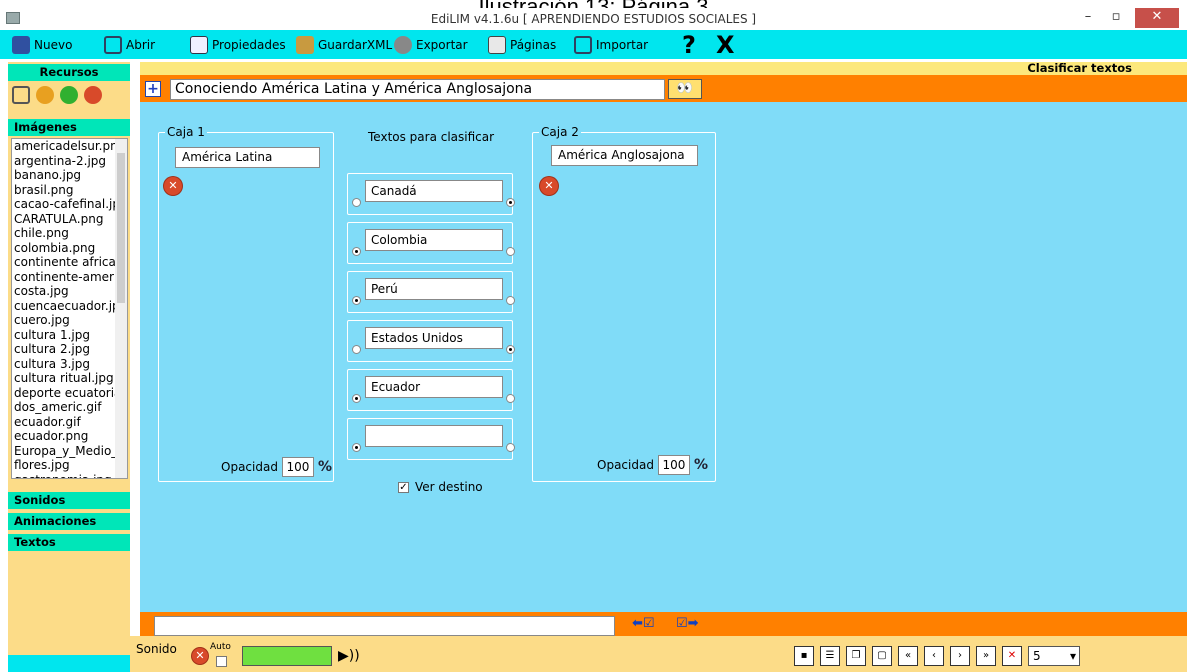 Image resolution: width=1187 pixels, height=672 pixels. I want to click on opacidad1-input: 100, so click(297, 467).